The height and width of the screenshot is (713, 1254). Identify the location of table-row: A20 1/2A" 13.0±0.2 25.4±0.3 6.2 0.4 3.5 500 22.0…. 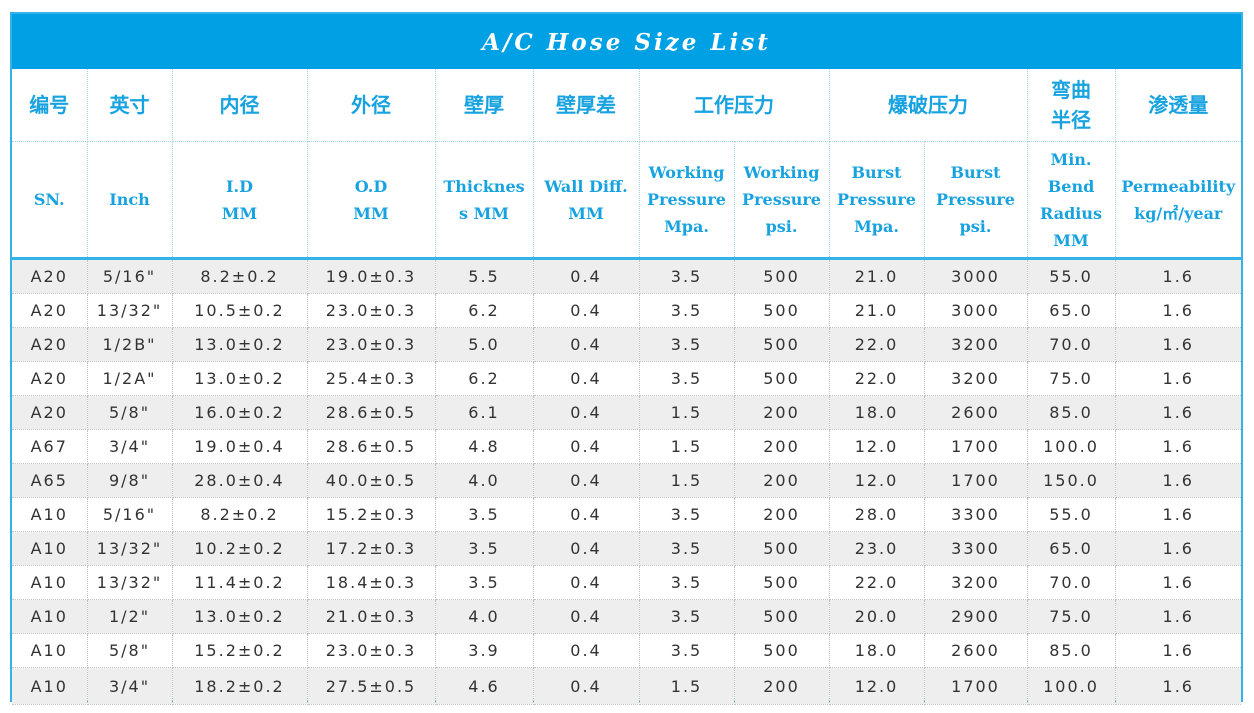
(626, 378).